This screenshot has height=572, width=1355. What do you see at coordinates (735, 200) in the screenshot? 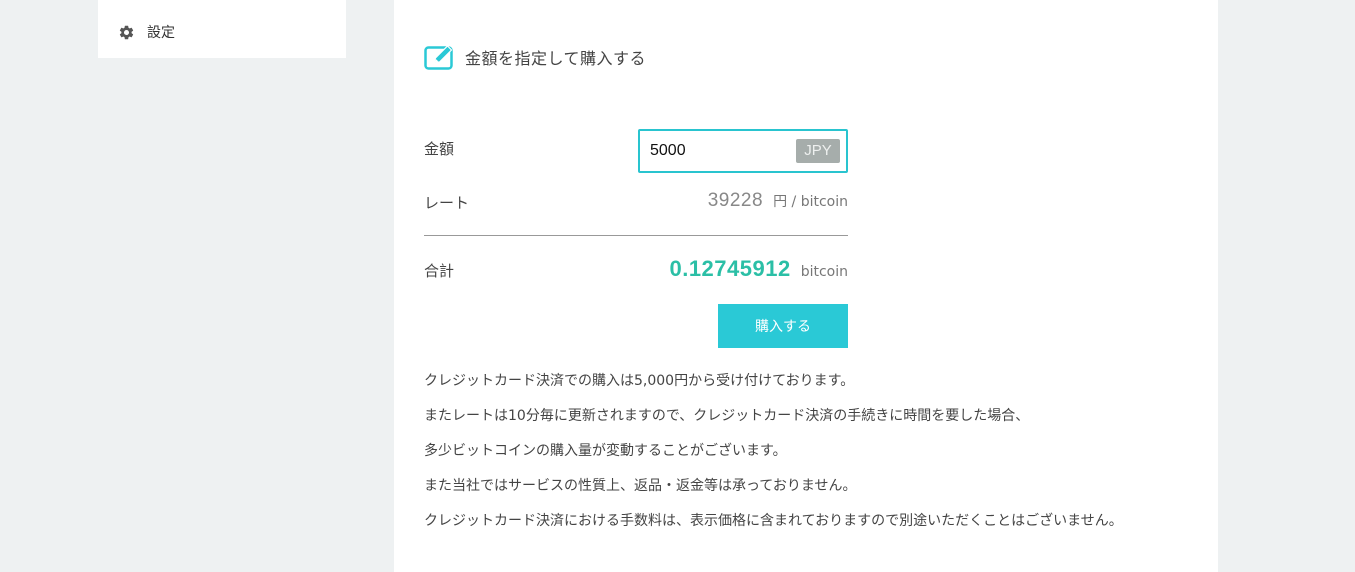
I see `rate-value: 39228` at bounding box center [735, 200].